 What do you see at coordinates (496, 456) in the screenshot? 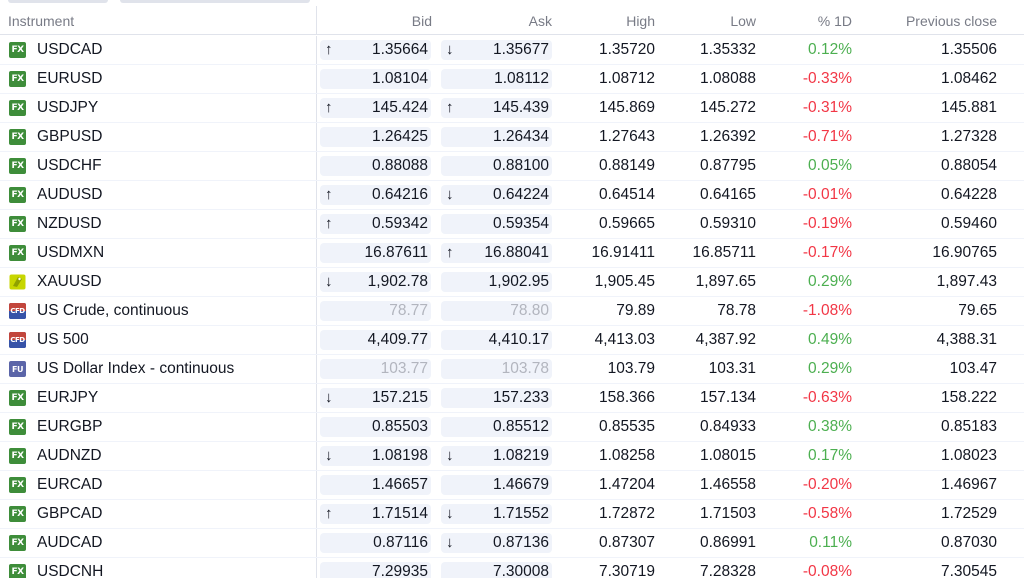
I see `ask-price-cell: ↓ 1.08219` at bounding box center [496, 456].